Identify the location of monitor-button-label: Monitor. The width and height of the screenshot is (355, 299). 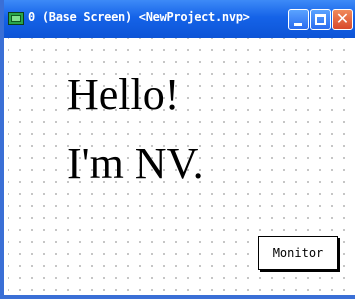
(298, 253).